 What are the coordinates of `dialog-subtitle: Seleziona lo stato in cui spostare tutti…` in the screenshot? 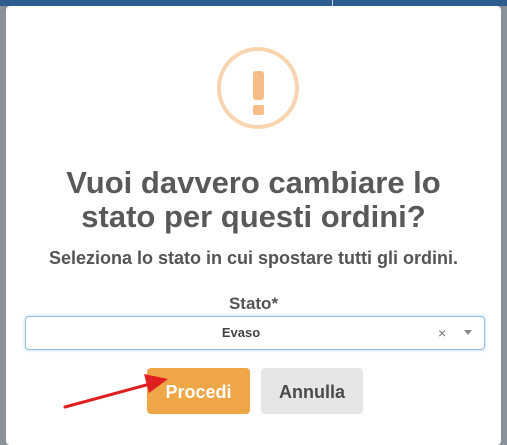 It's located at (253, 258).